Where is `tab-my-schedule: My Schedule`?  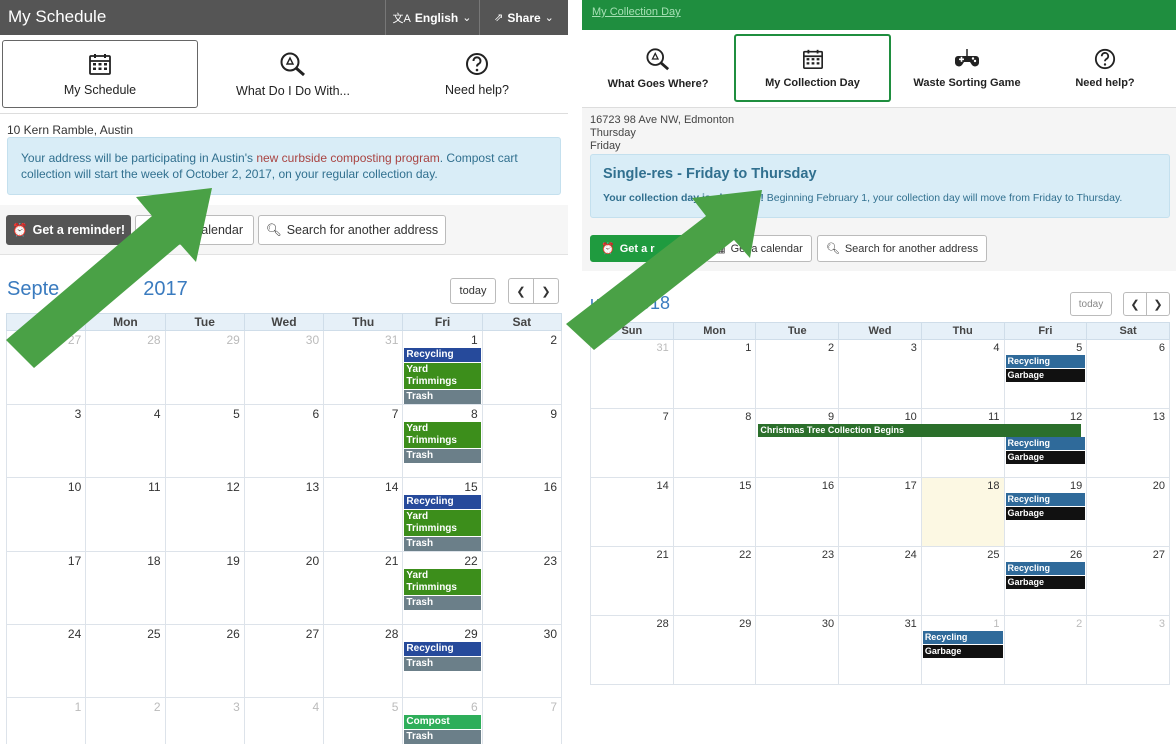
tab-my-schedule: My Schedule is located at coordinates (100, 74).